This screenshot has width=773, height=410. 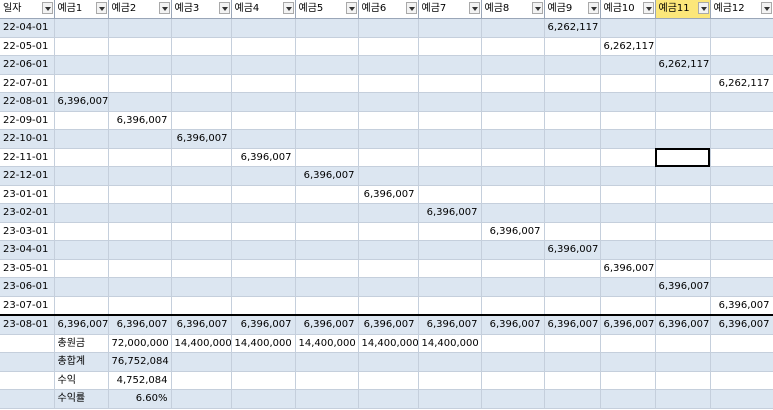 I want to click on summary-label: 수익, so click(x=81, y=380).